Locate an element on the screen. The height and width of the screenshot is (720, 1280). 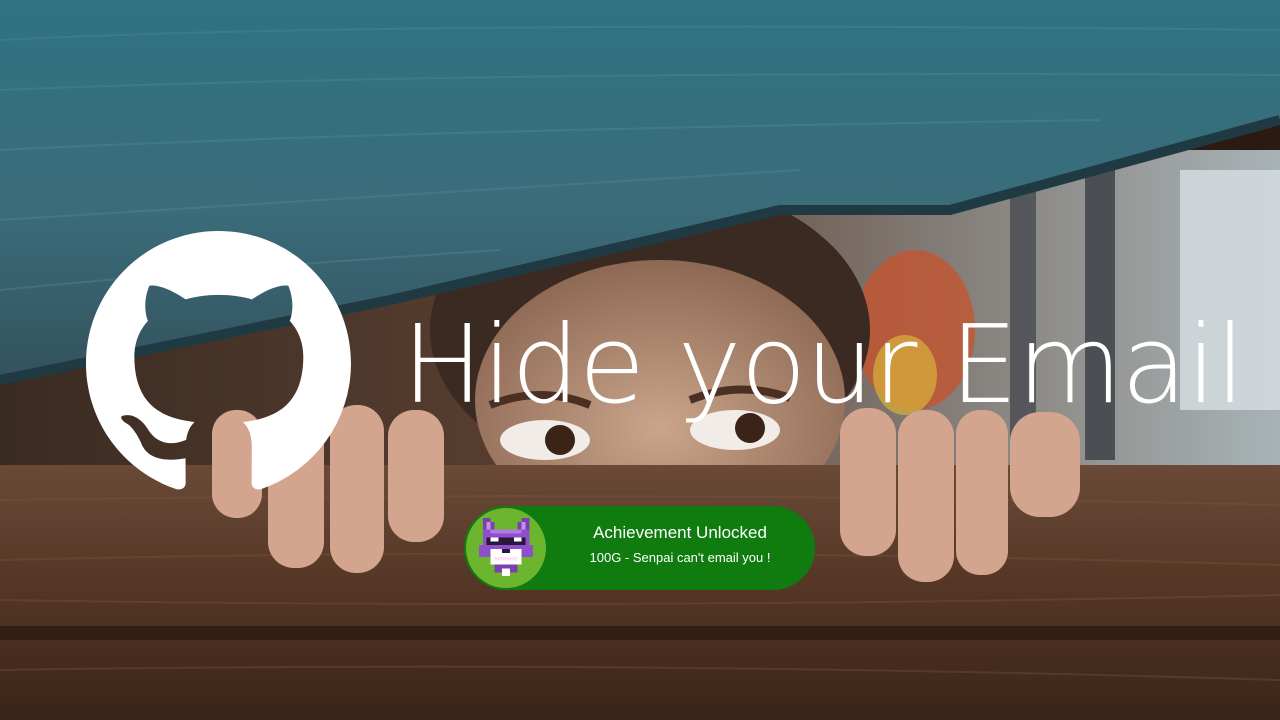
fence-groove is located at coordinates (640, 633).